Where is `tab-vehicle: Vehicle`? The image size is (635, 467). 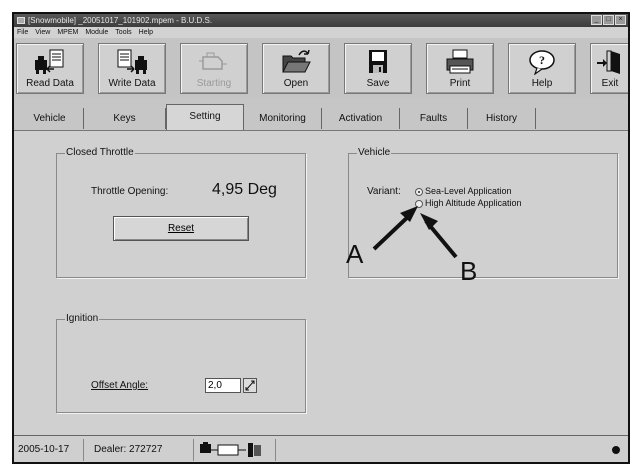 tab-vehicle: Vehicle is located at coordinates (50, 118).